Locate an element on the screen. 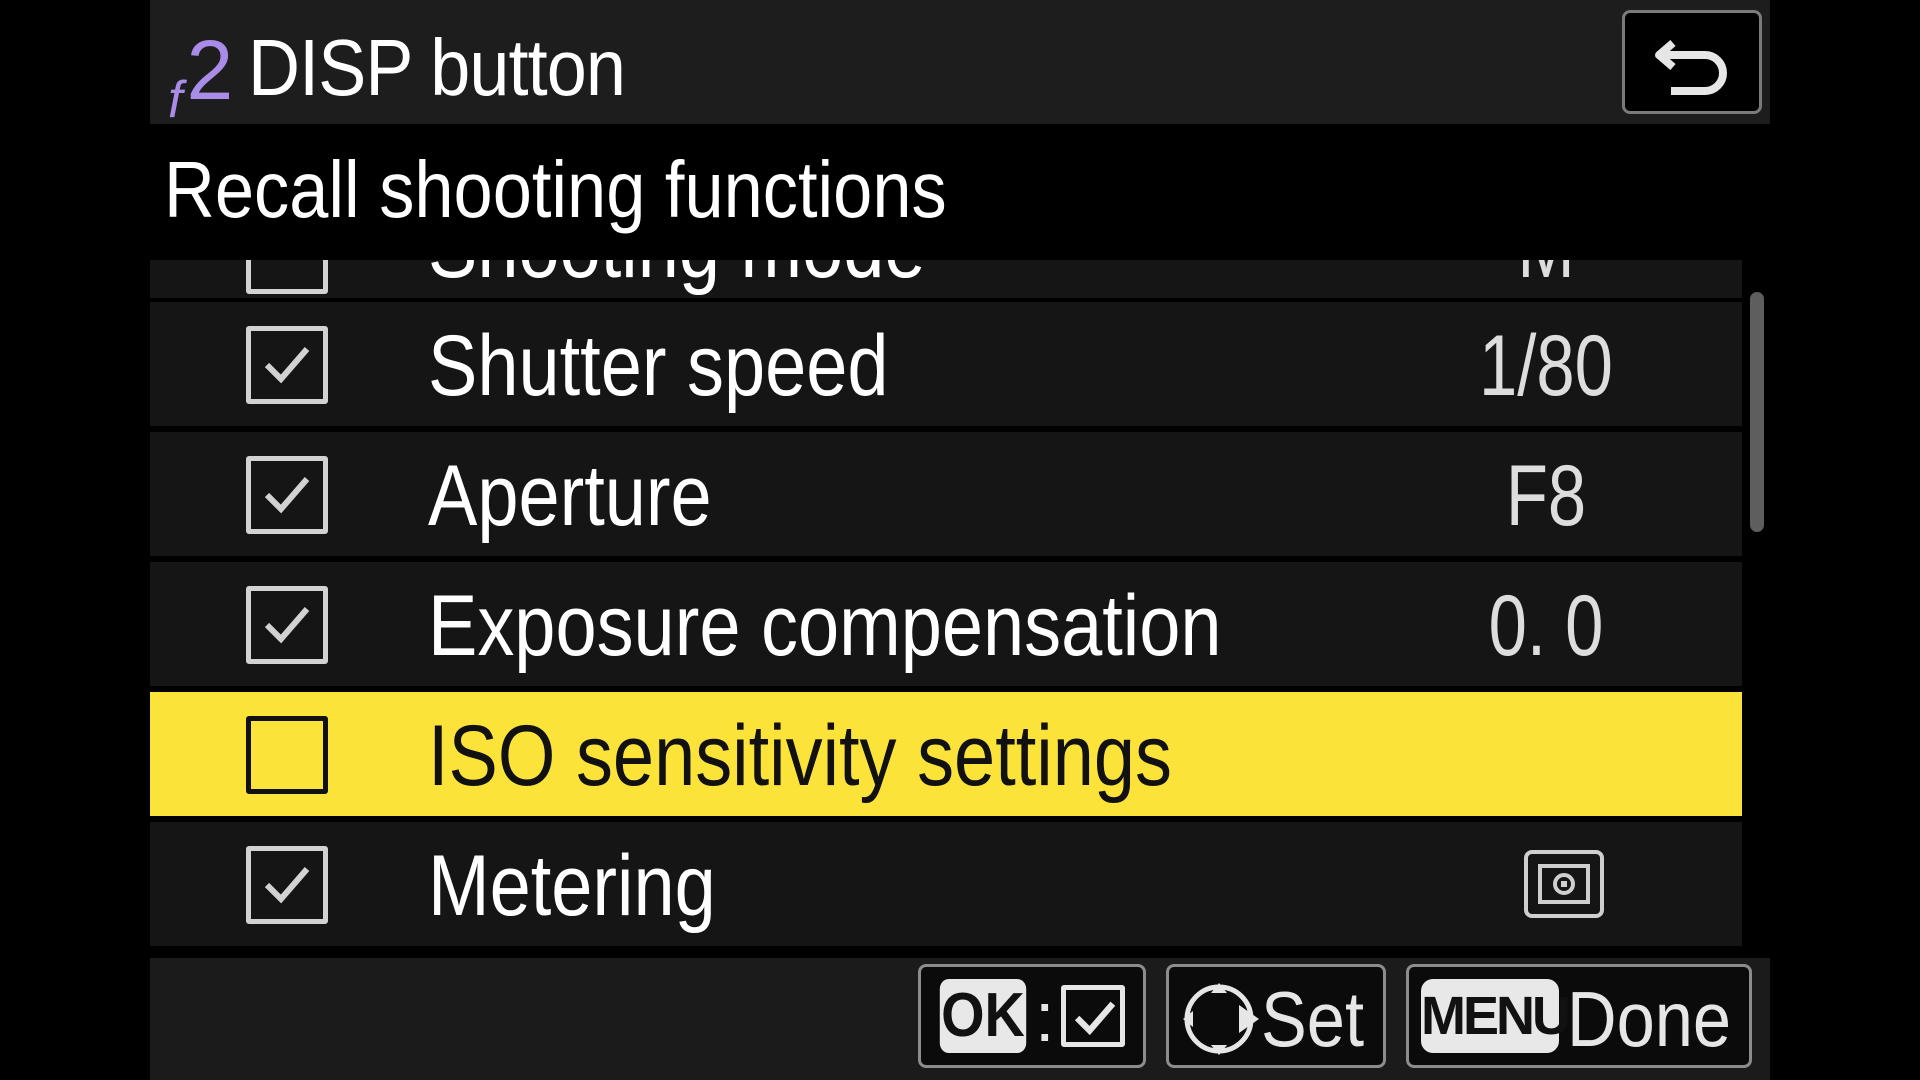 The width and height of the screenshot is (1920, 1080). list-item-value: 0. 0 is located at coordinates (1546, 626).